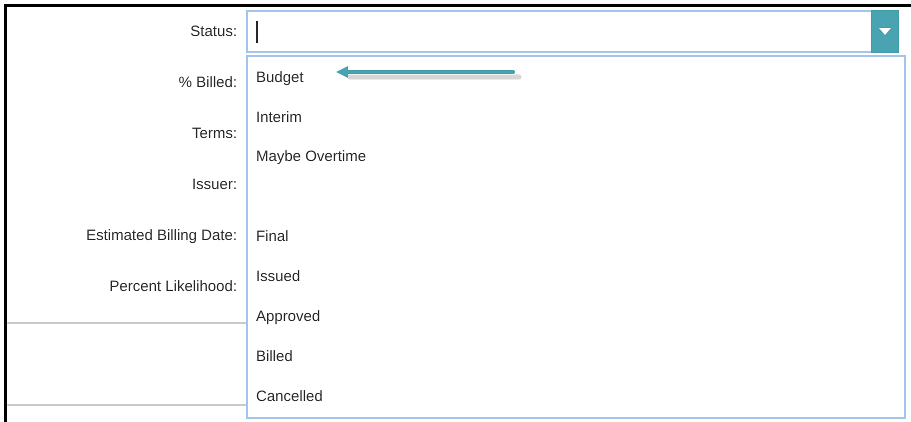 This screenshot has width=911, height=422. What do you see at coordinates (173, 287) in the screenshot?
I see `field-label: Percent Likelihood:` at bounding box center [173, 287].